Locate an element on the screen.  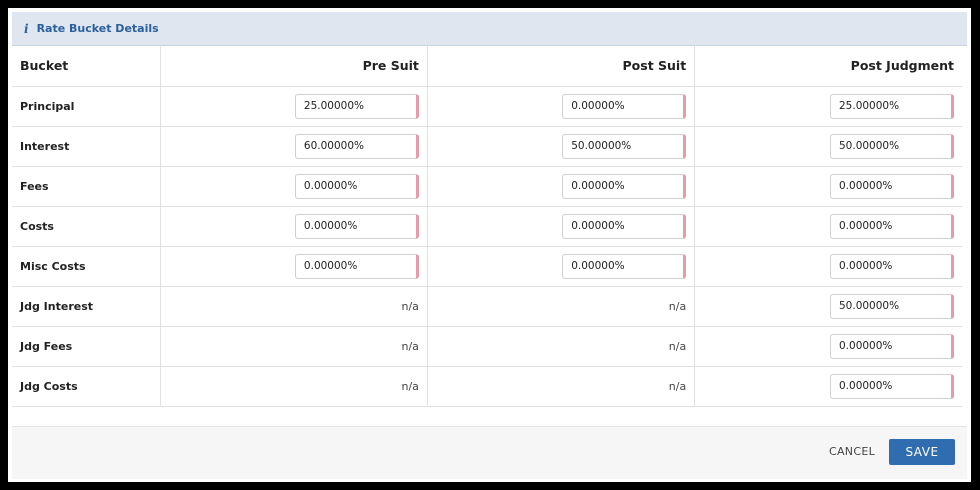
dialog-footer: CANCEL SAVE is located at coordinates (489, 452).